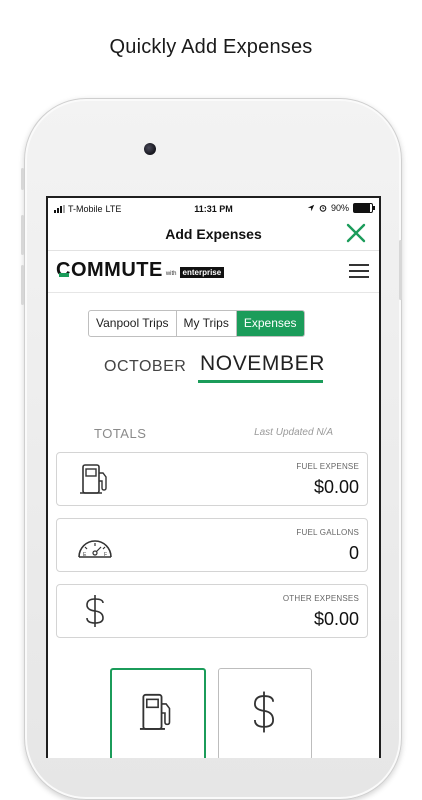  I want to click on fuel-gallons-card: E F FUEL GALLONS 0, so click(212, 545).